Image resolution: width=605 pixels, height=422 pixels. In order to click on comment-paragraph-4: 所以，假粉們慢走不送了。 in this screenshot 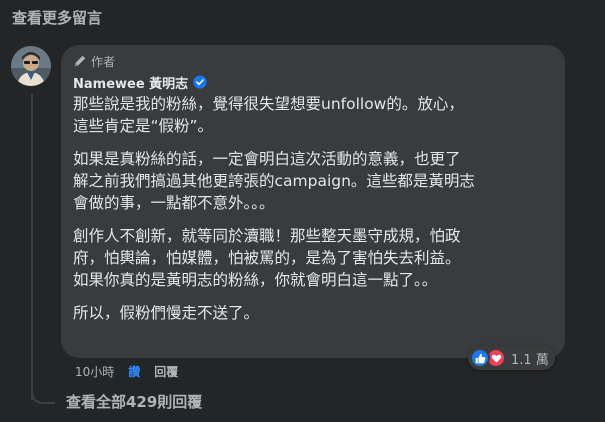, I will do `click(166, 313)`.